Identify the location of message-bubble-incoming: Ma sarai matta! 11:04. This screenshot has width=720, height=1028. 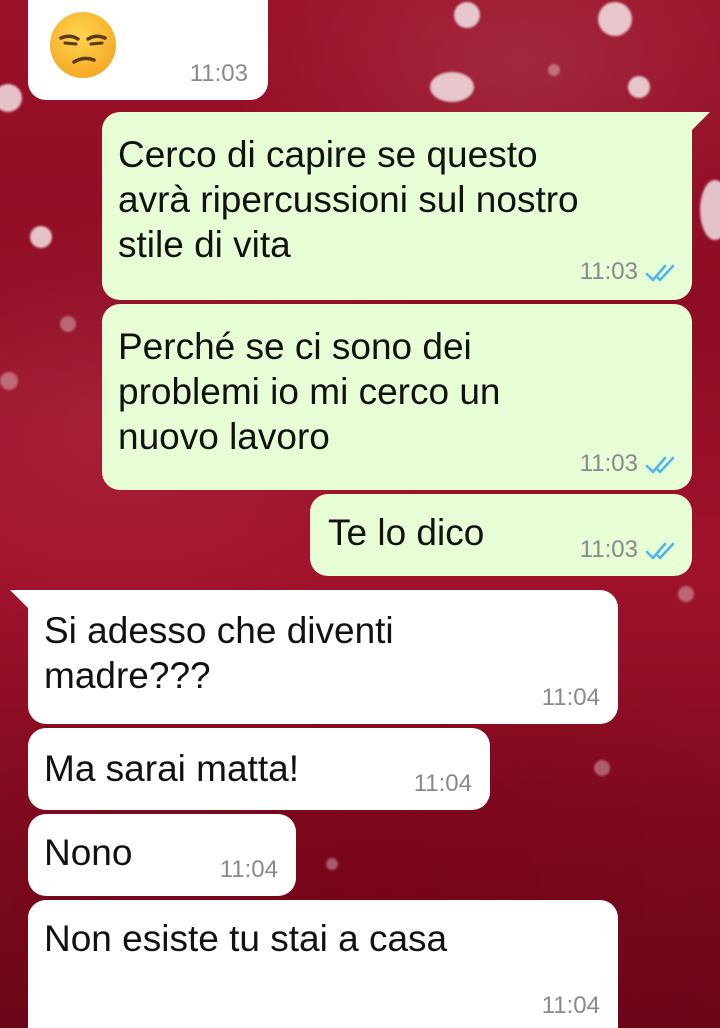
(259, 769).